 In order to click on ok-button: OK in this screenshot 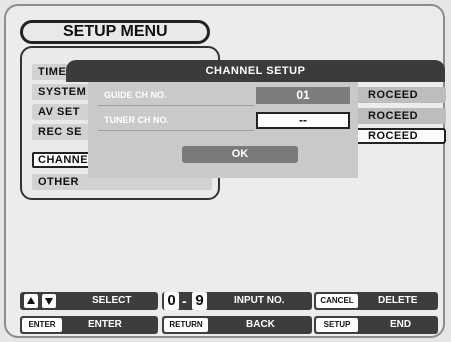, I will do `click(240, 154)`.